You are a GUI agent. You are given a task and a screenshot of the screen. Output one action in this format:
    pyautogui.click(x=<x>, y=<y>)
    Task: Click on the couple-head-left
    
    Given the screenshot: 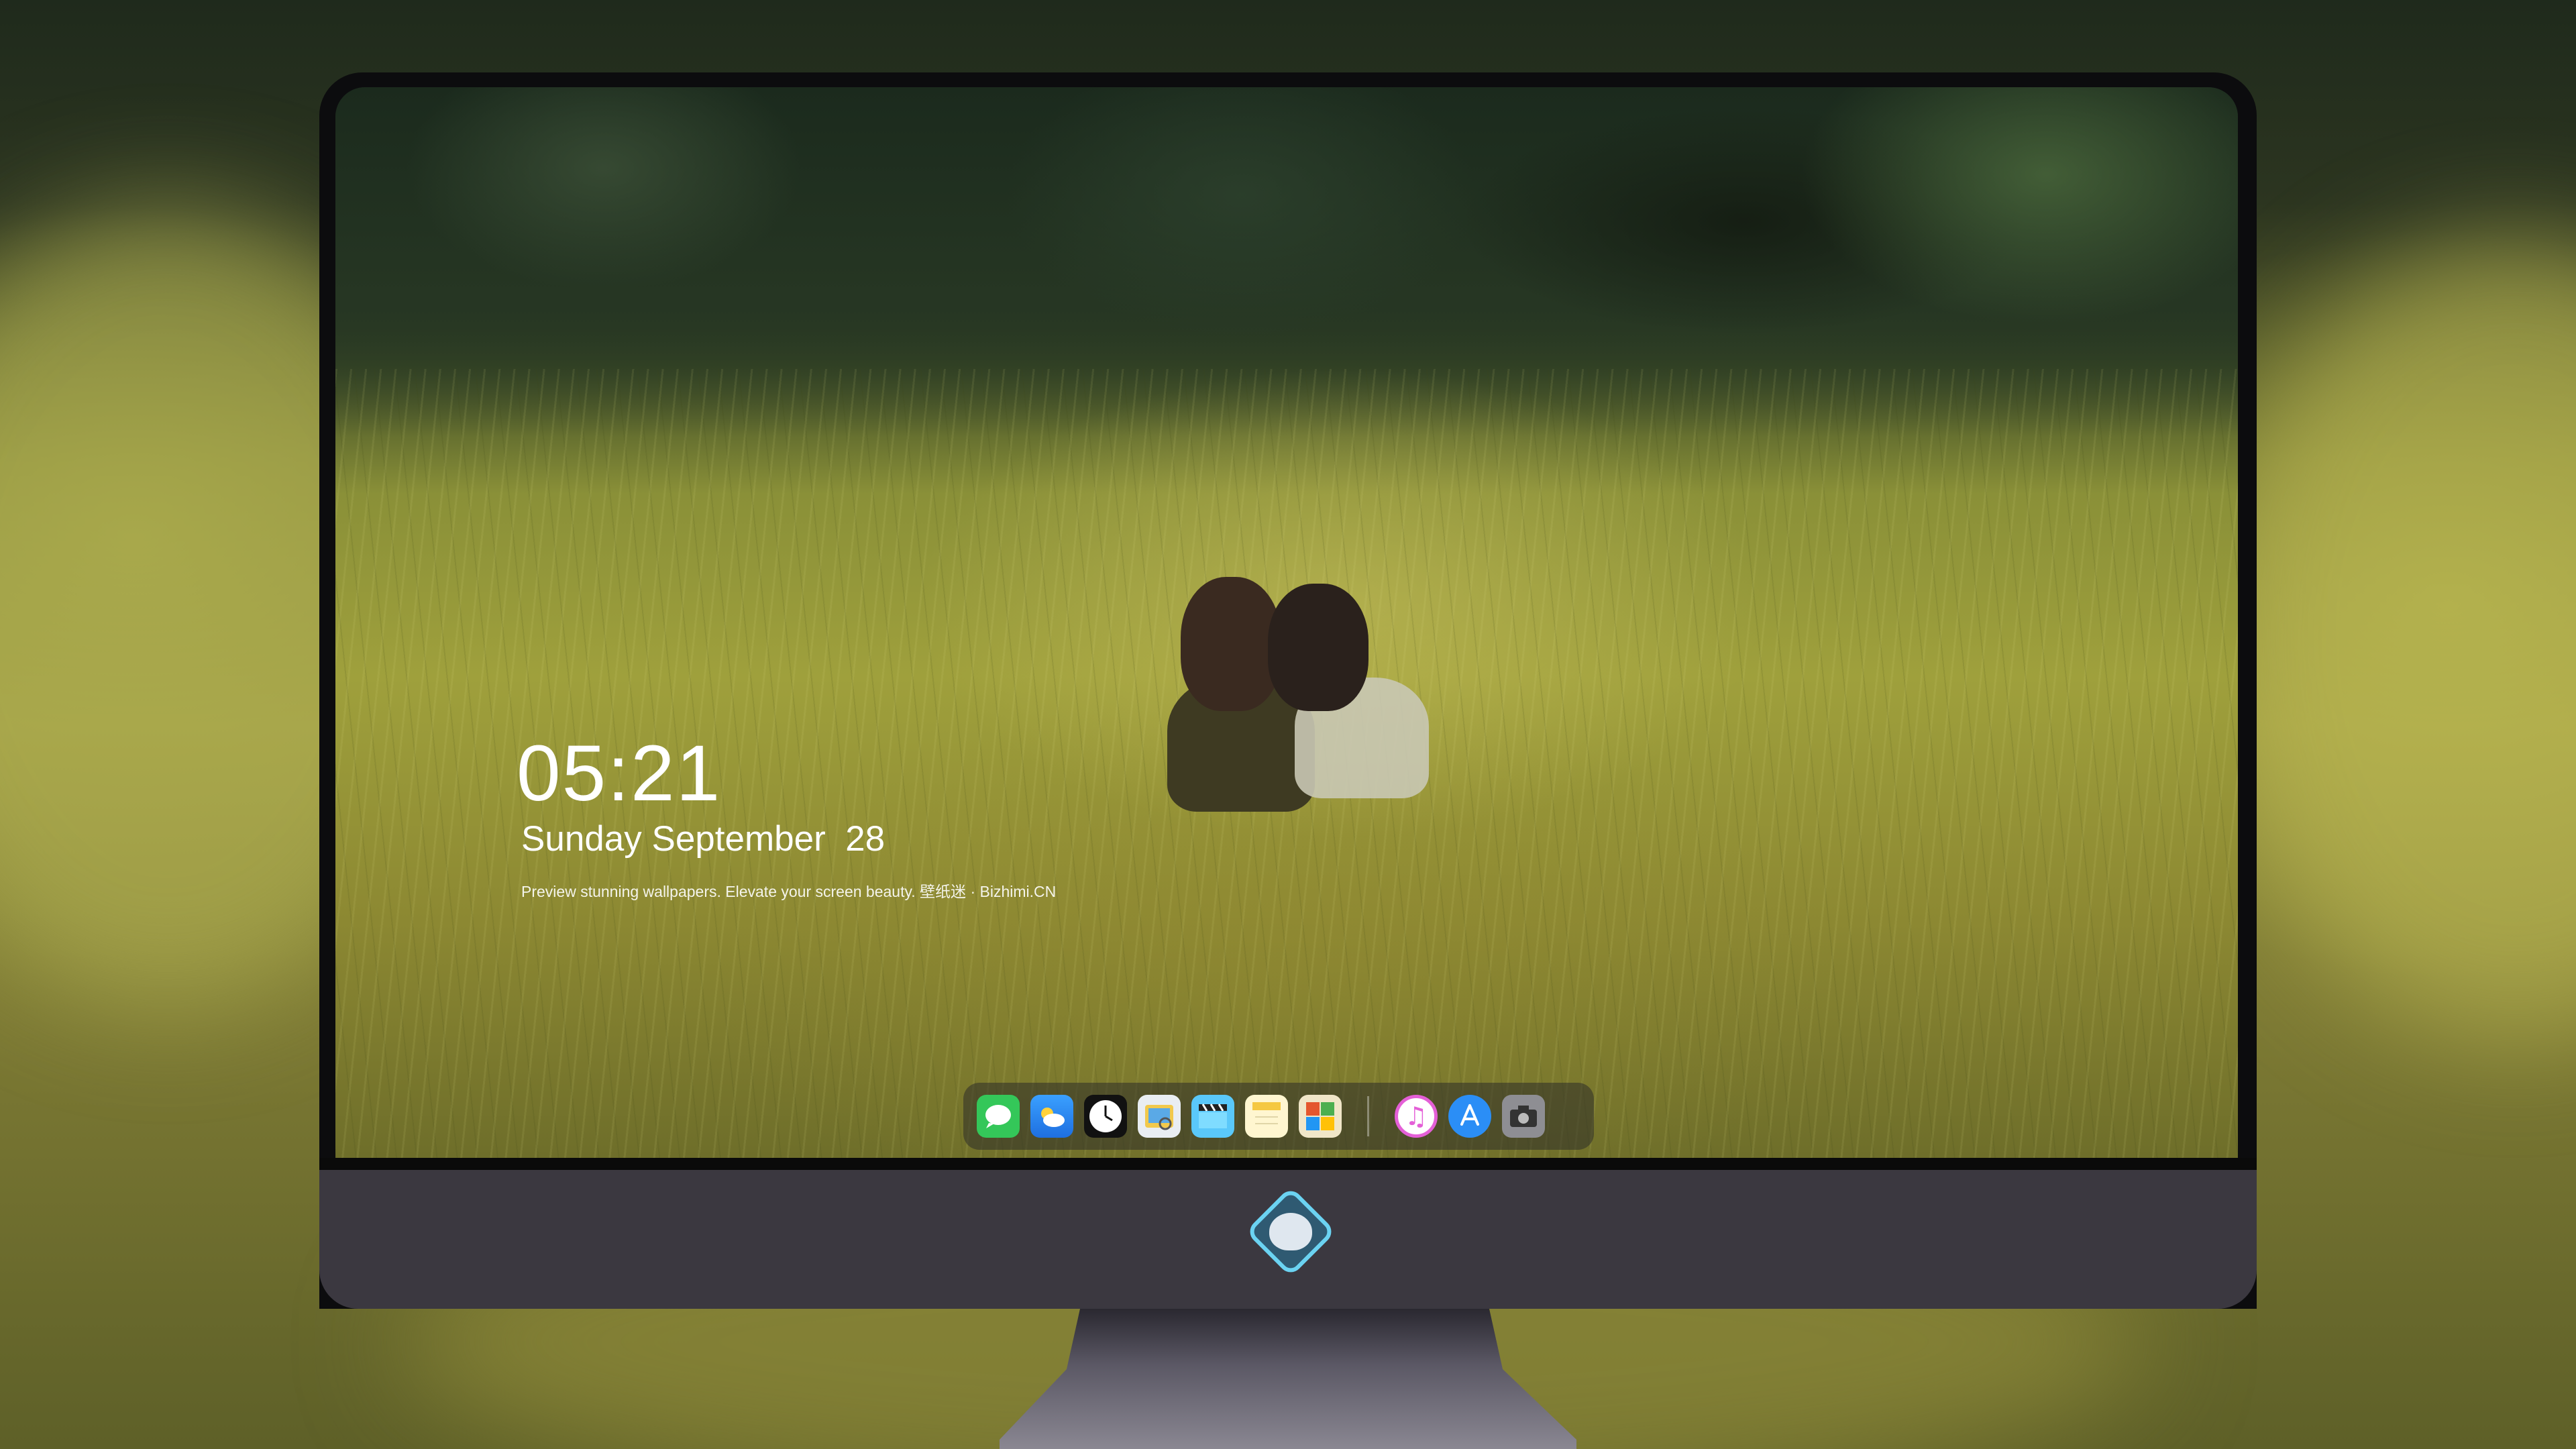 What is the action you would take?
    pyautogui.click(x=1231, y=644)
    